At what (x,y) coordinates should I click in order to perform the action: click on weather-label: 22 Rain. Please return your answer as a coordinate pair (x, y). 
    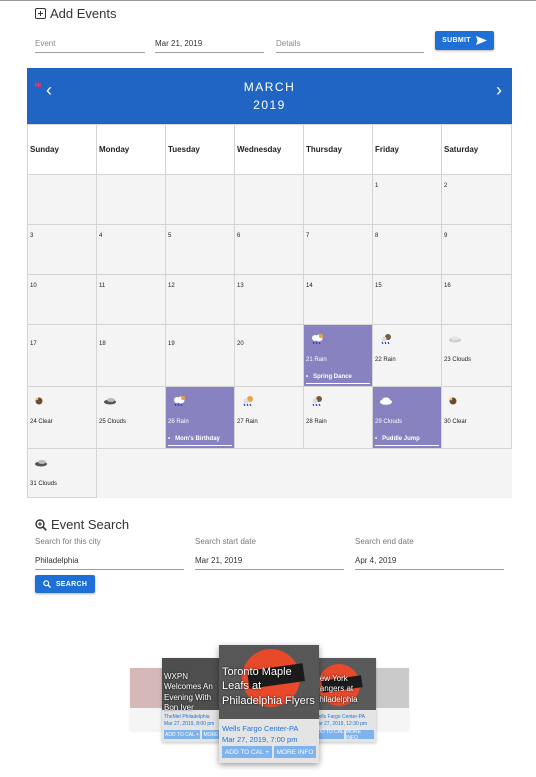
    Looking at the image, I should click on (385, 360).